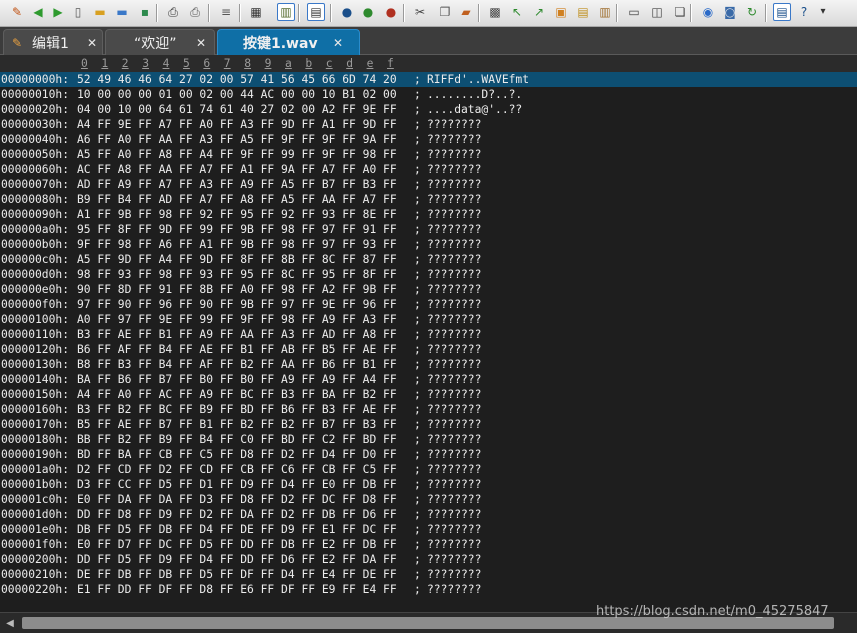 The height and width of the screenshot is (633, 857). I want to click on browser-globe-icon: ◉, so click(708, 12).